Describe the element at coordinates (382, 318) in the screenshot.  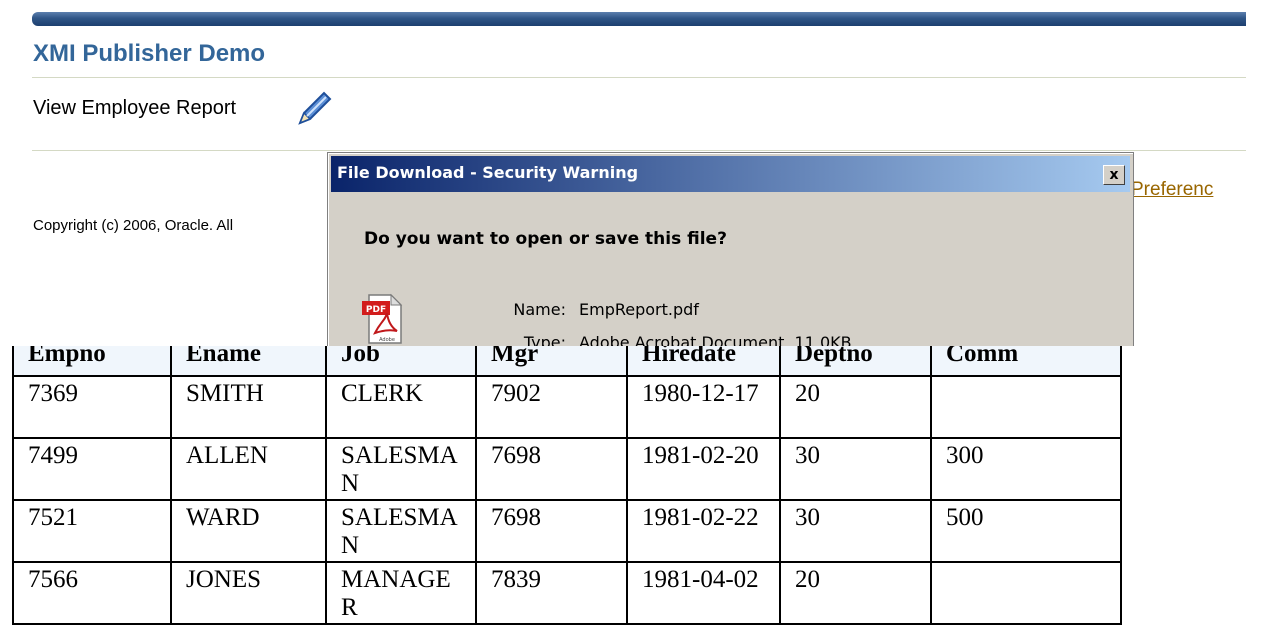
I see `pdf-file-icon: PDF Adobe` at that location.